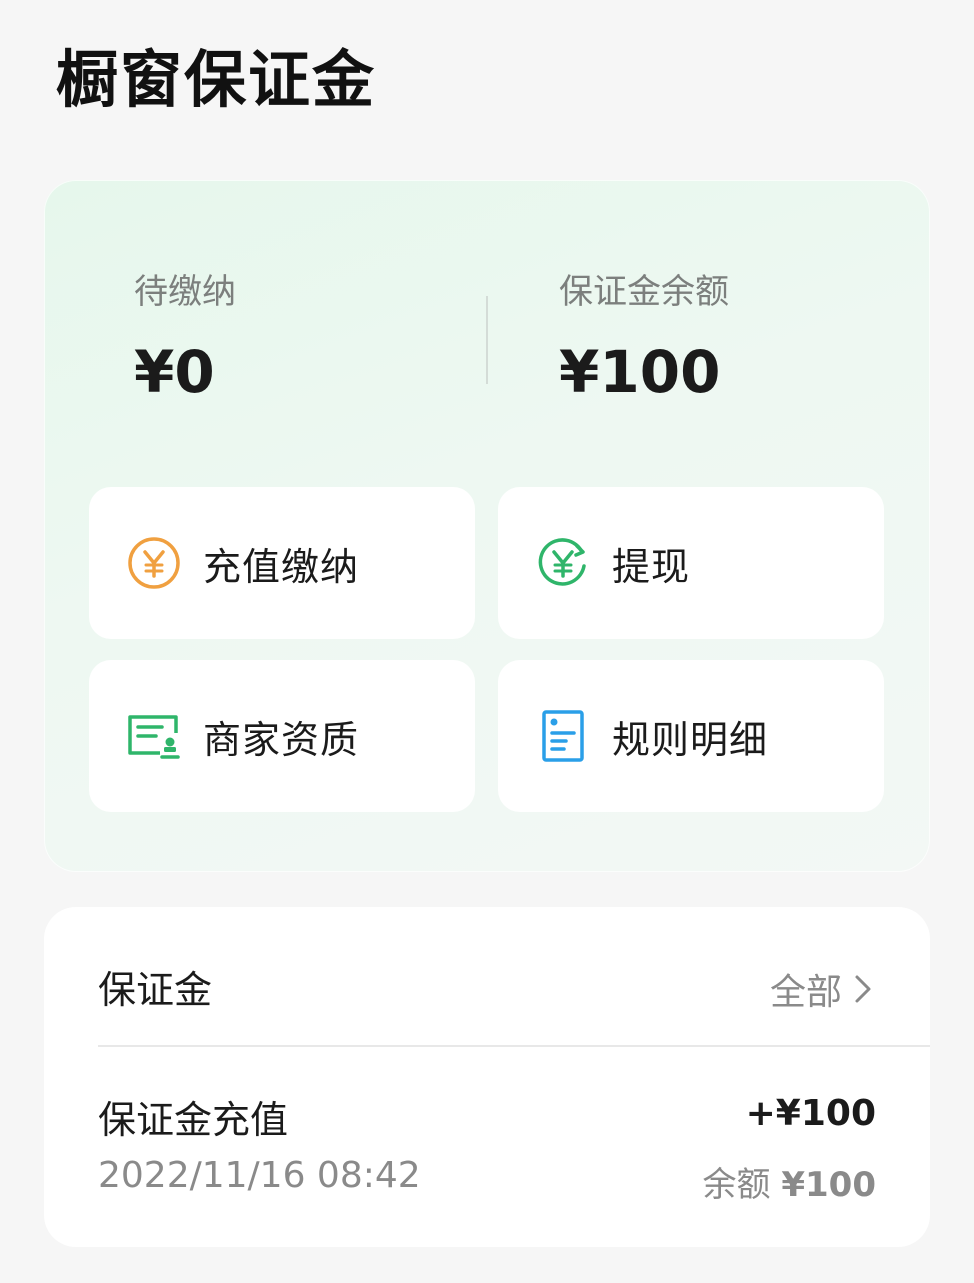  I want to click on pending-label: 待缴纳, so click(185, 292).